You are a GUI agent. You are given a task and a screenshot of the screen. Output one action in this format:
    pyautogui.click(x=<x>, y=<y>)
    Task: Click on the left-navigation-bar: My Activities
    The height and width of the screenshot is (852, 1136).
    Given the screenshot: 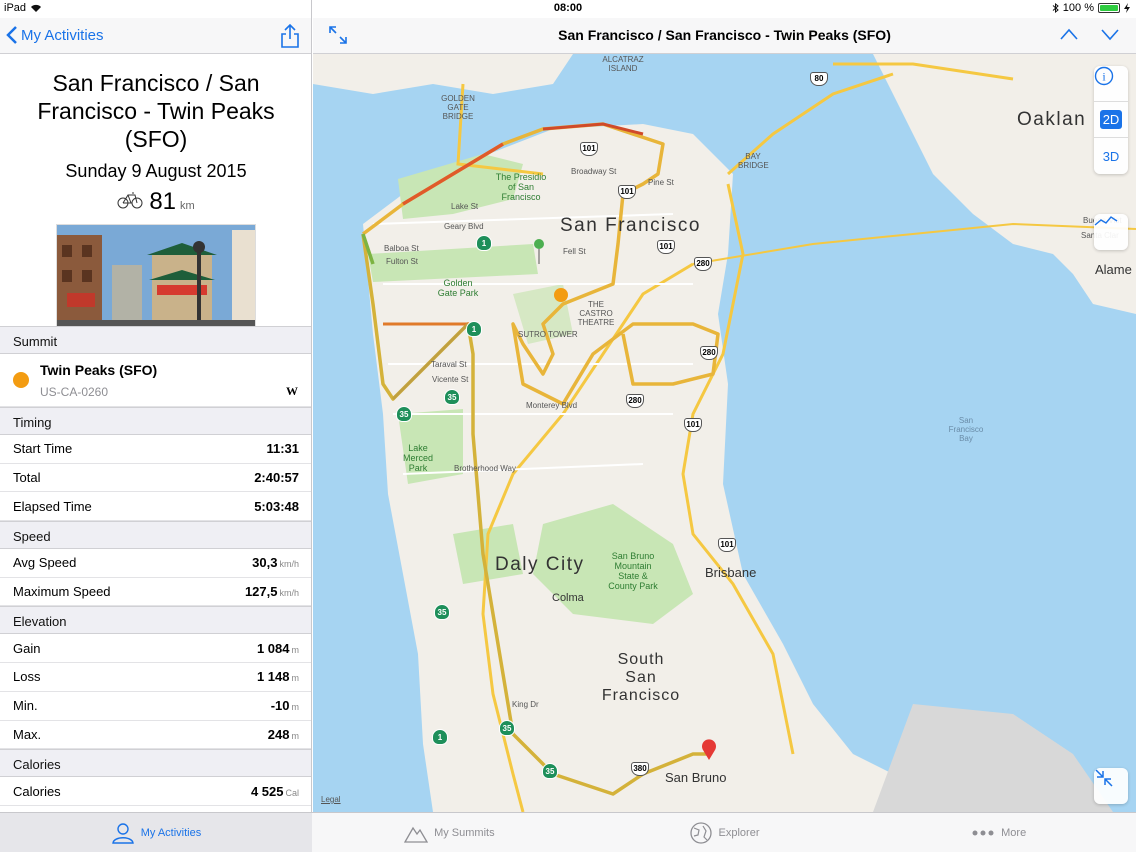 What is the action you would take?
    pyautogui.click(x=155, y=36)
    